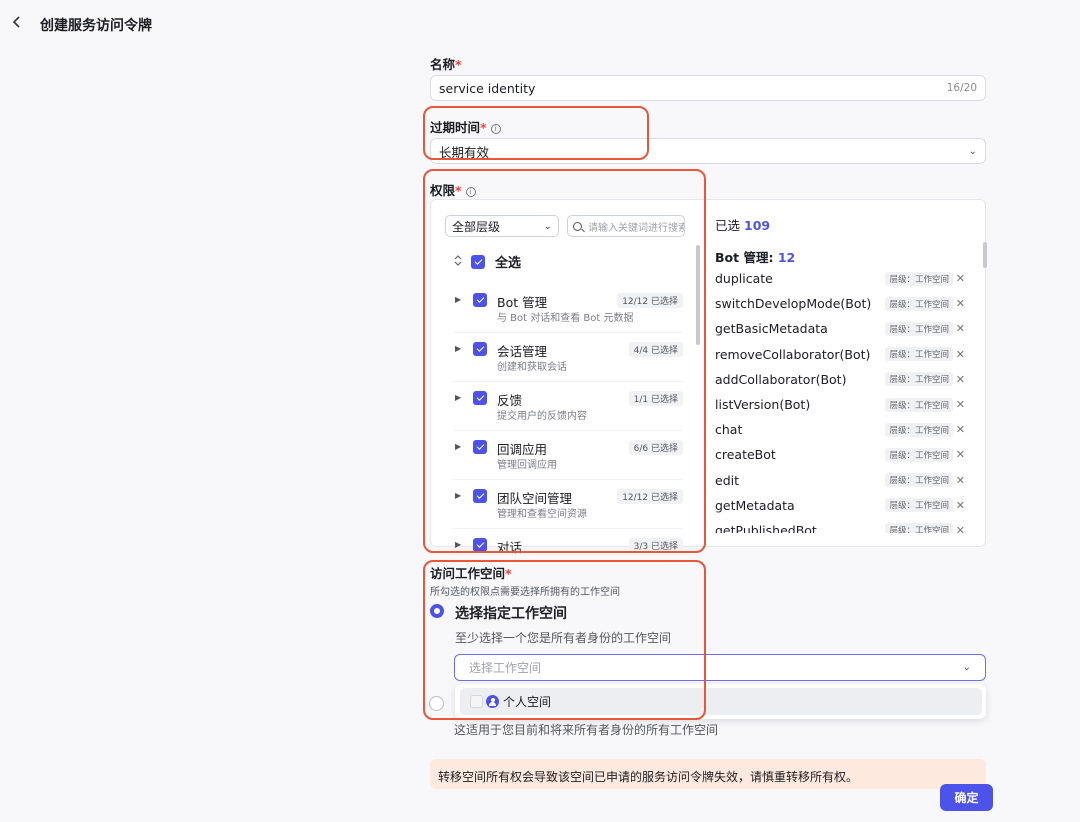 The height and width of the screenshot is (822, 1080). What do you see at coordinates (437, 611) in the screenshot?
I see `radio-specific-workspace` at bounding box center [437, 611].